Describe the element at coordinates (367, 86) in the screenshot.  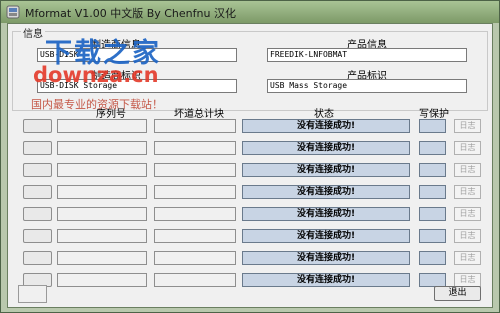
I see `product-id-field: USB Mass Storage` at that location.